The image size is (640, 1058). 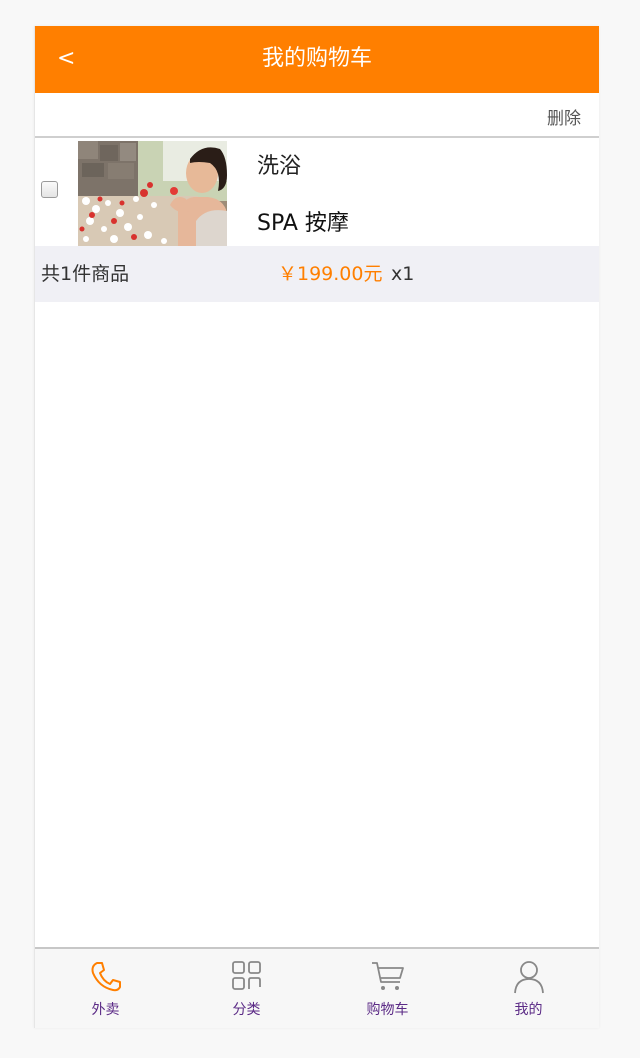 What do you see at coordinates (106, 977) in the screenshot?
I see `phone-icon` at bounding box center [106, 977].